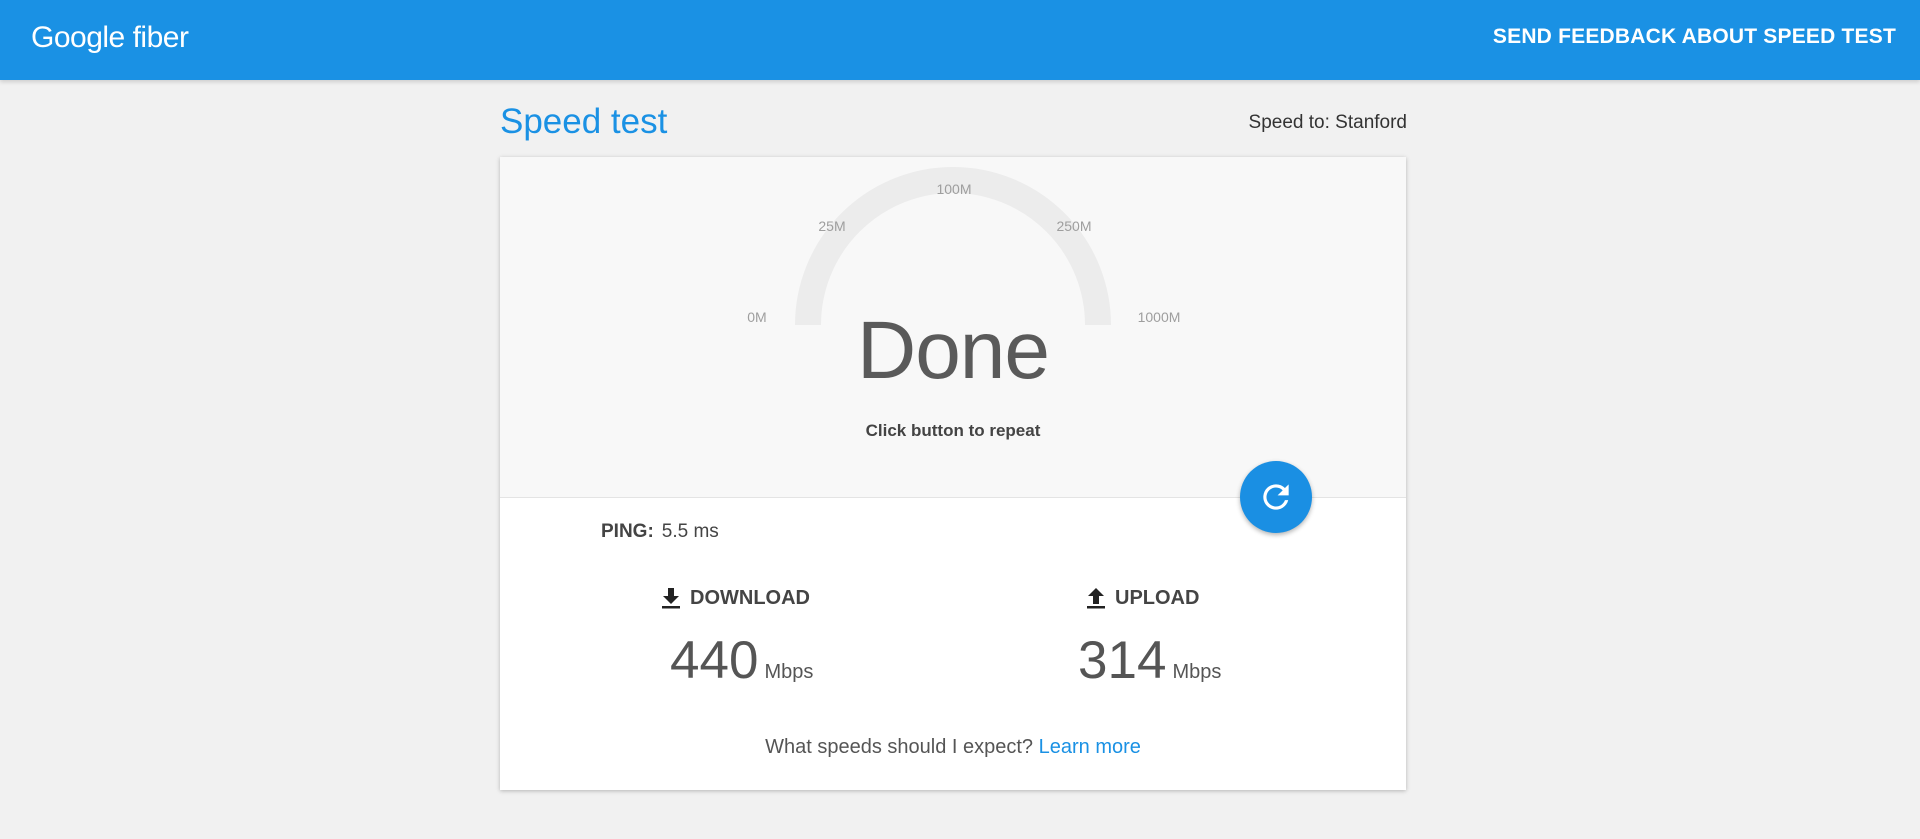 Image resolution: width=1920 pixels, height=839 pixels. What do you see at coordinates (1122, 660) in the screenshot?
I see `upload-value: 314` at bounding box center [1122, 660].